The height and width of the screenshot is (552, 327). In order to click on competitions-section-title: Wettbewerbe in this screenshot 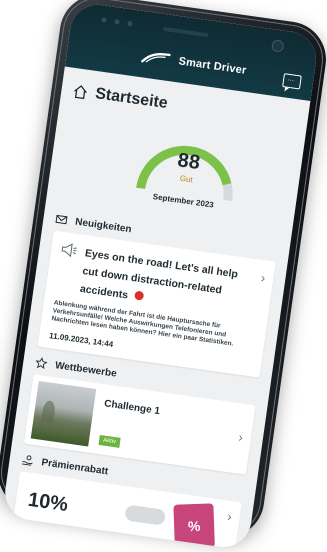, I will do `click(86, 369)`.